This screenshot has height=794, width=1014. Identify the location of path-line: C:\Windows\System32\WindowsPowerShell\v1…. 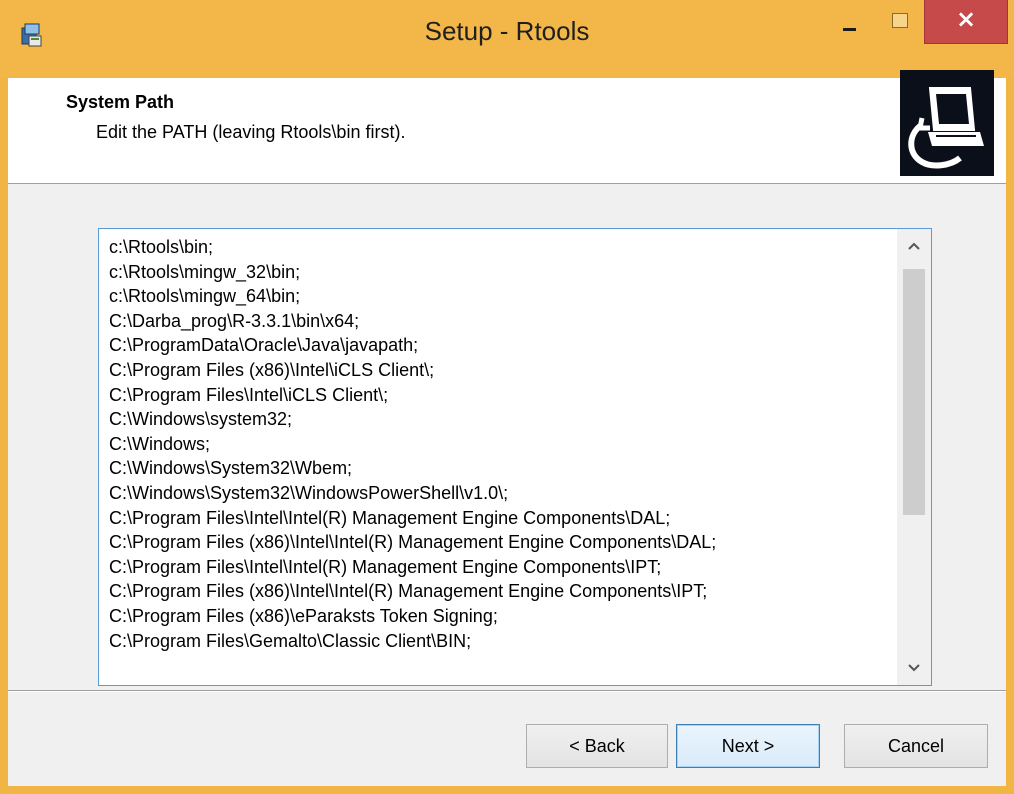
(309, 492).